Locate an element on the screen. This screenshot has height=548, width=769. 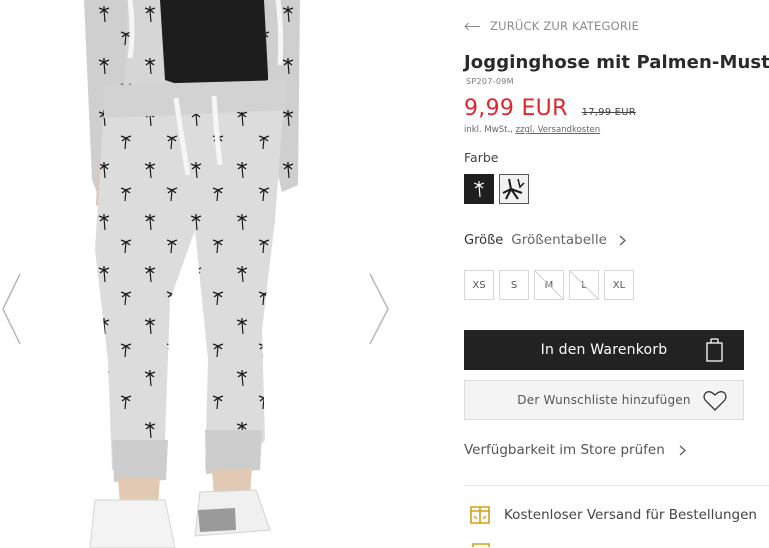
size-option-m: M is located at coordinates (549, 285).